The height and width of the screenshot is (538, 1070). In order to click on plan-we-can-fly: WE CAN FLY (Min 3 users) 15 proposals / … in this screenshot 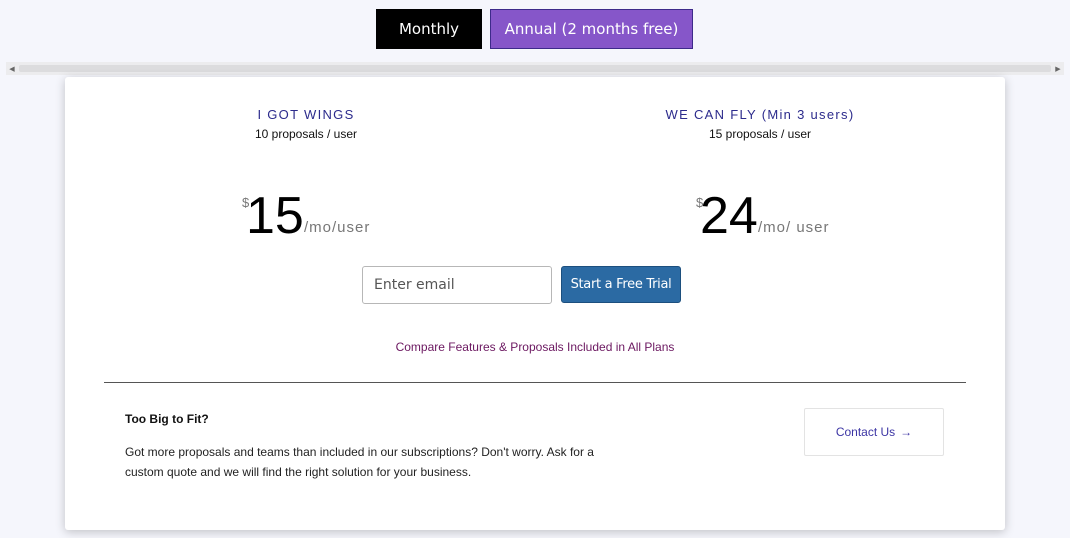, I will do `click(760, 176)`.